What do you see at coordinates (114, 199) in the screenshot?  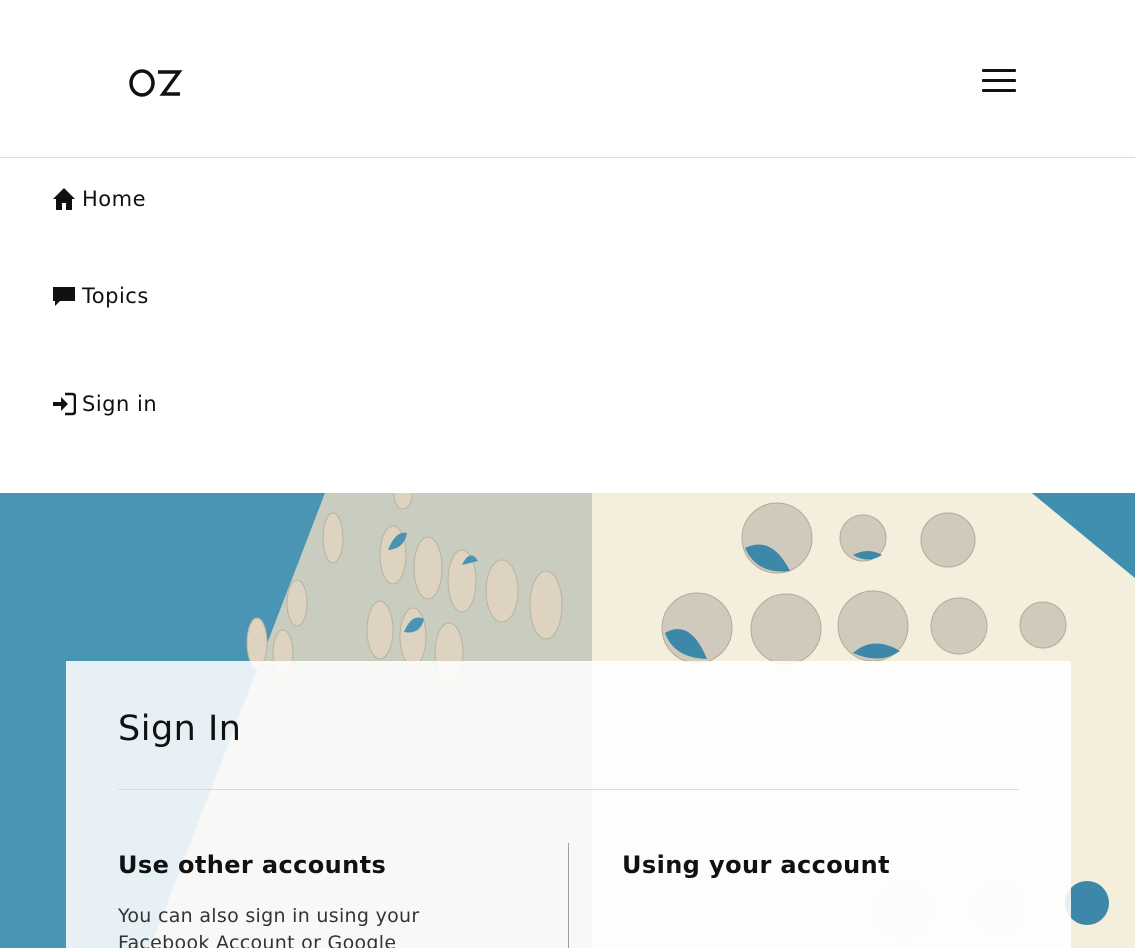 I see `nav-item-label: Home` at bounding box center [114, 199].